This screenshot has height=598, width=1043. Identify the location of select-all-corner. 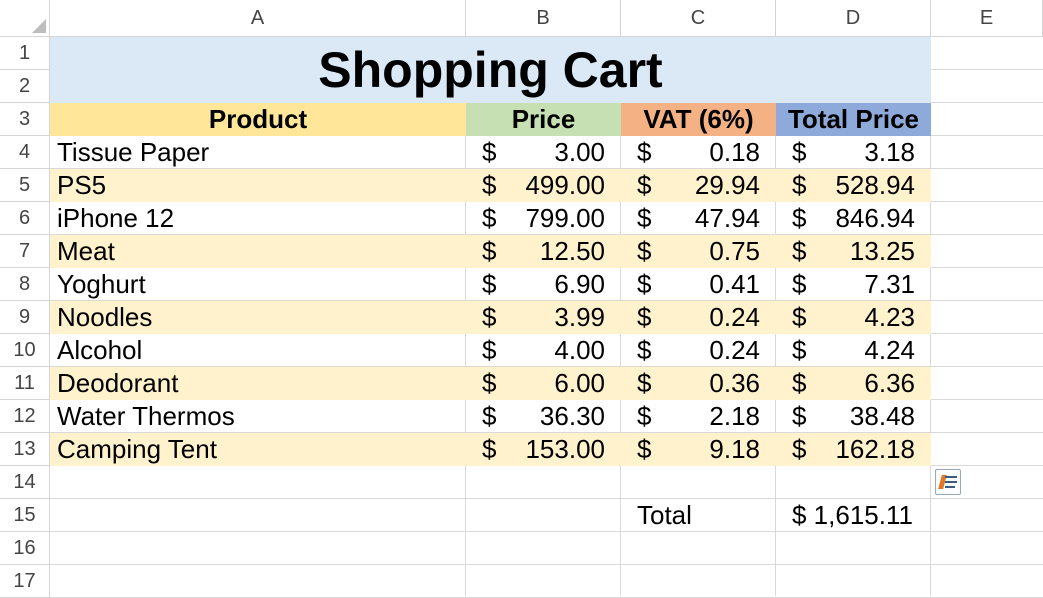
(25, 18).